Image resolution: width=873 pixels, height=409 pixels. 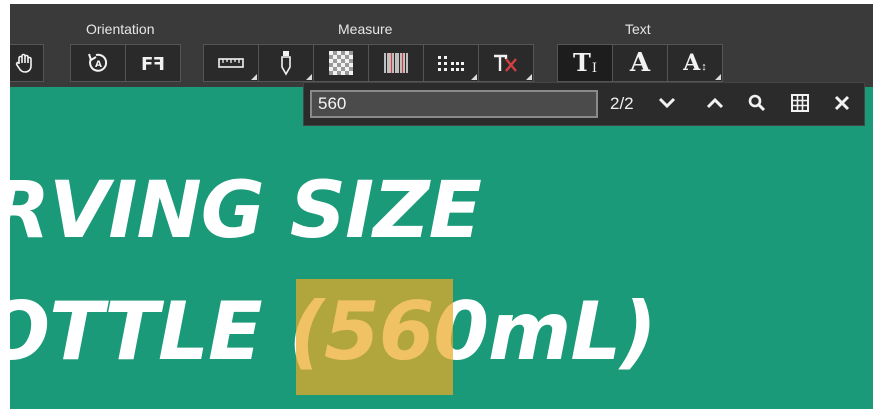 I want to click on previous-match-button, so click(x=715, y=105).